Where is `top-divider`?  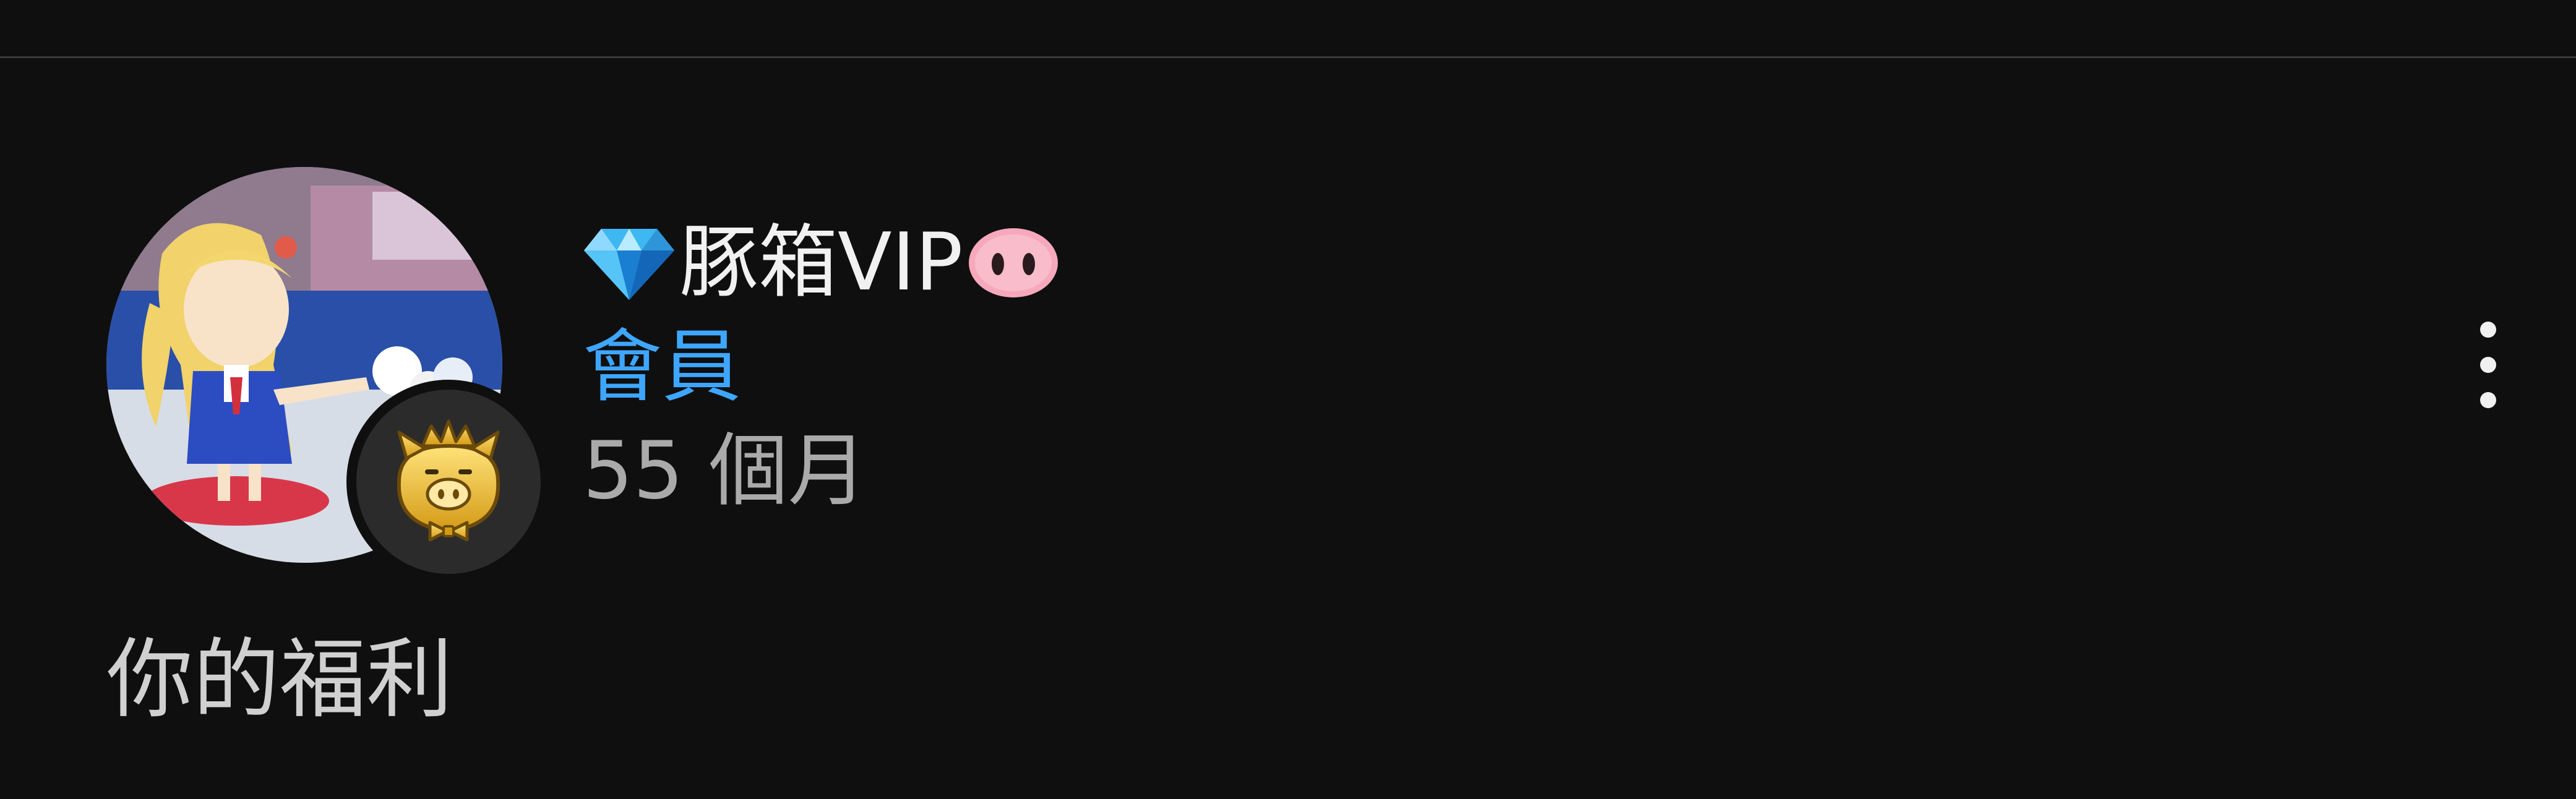 top-divider is located at coordinates (1288, 57).